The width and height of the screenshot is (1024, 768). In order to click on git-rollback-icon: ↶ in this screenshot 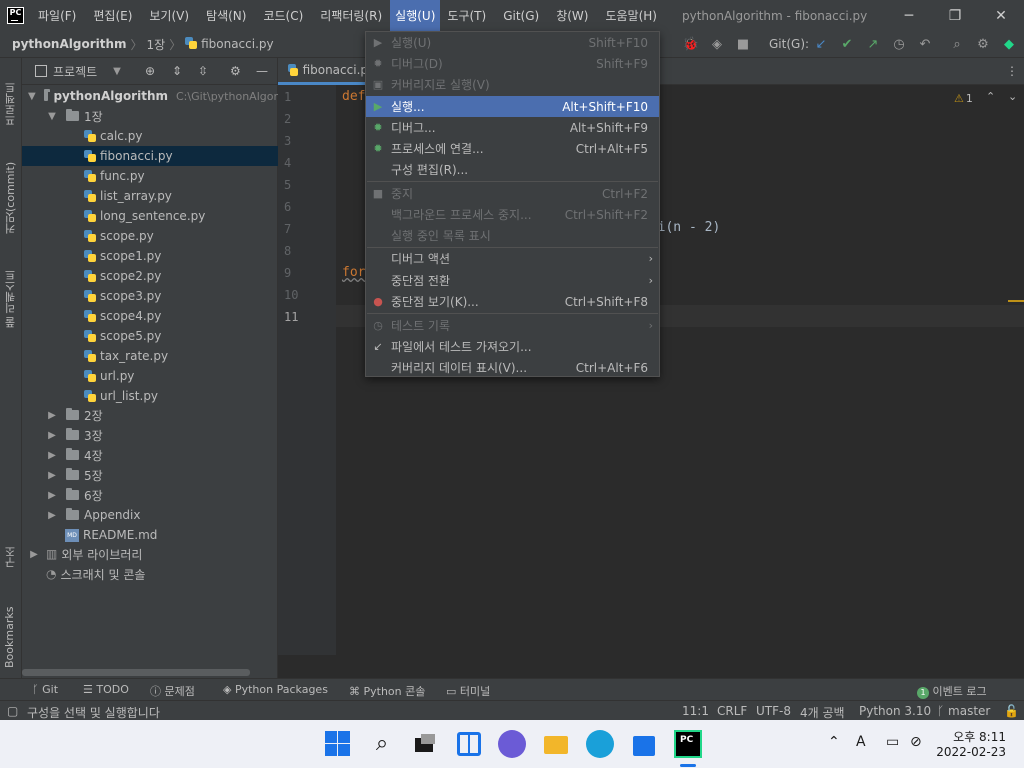, I will do `click(925, 44)`.